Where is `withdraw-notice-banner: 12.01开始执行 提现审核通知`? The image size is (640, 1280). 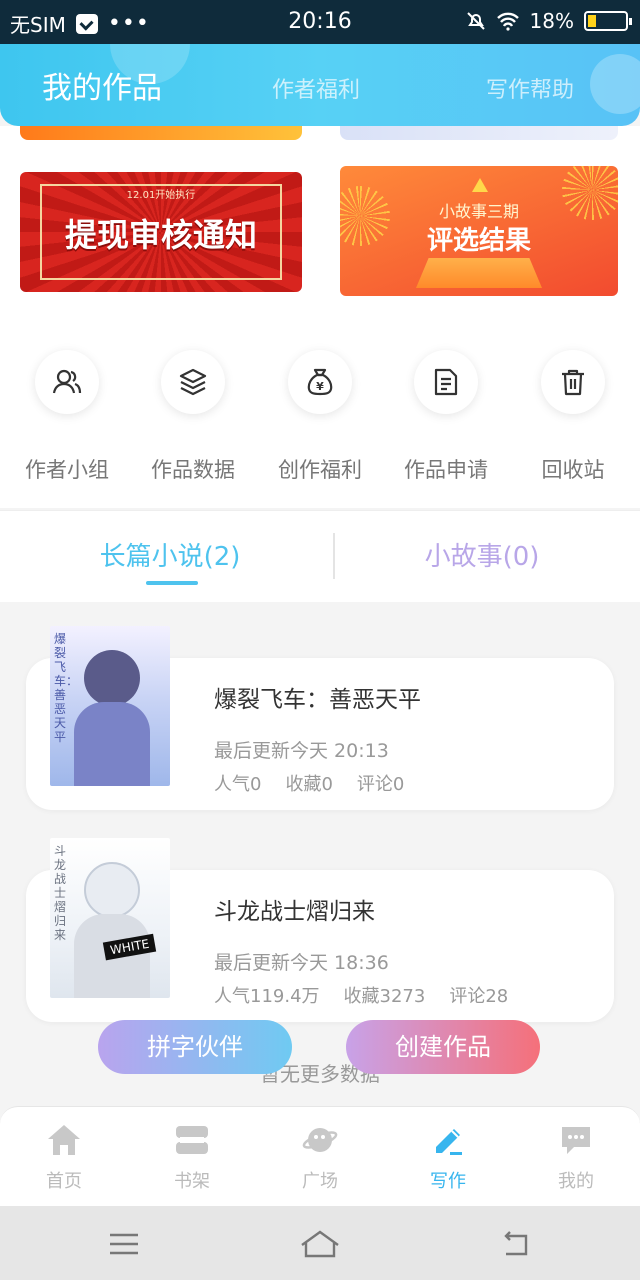 withdraw-notice-banner: 12.01开始执行 提现审核通知 is located at coordinates (161, 232).